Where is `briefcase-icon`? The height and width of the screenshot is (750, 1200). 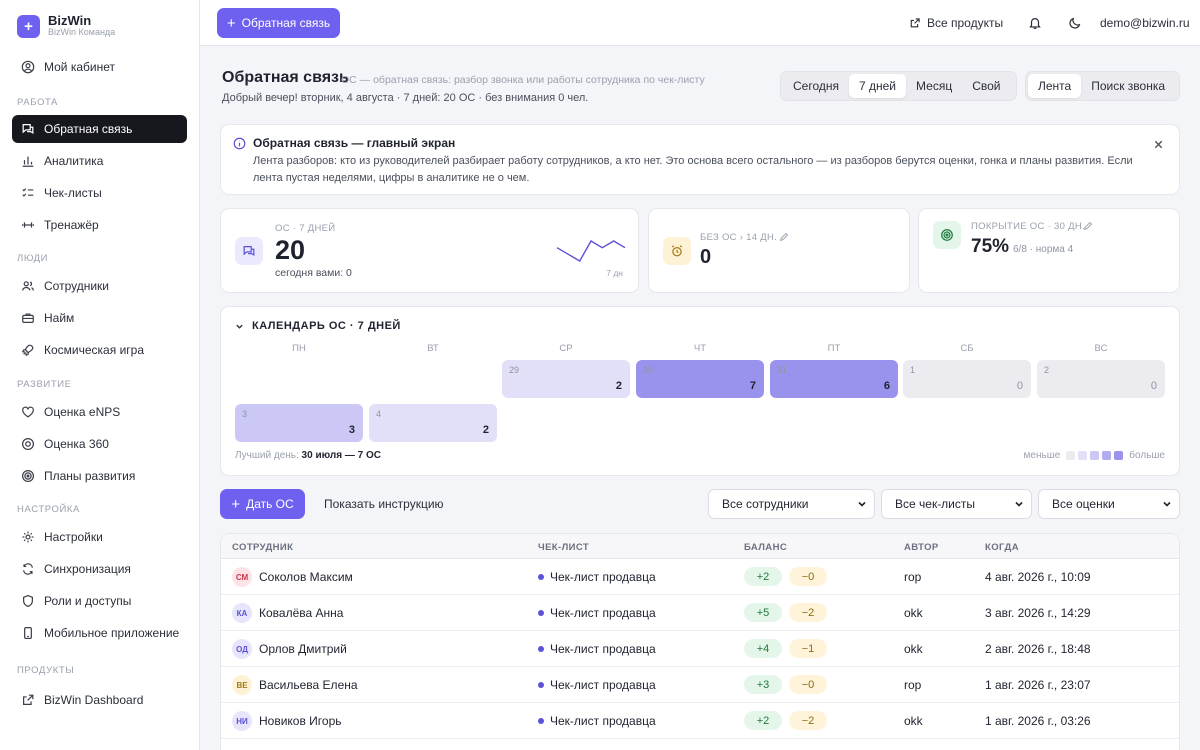 briefcase-icon is located at coordinates (28, 318).